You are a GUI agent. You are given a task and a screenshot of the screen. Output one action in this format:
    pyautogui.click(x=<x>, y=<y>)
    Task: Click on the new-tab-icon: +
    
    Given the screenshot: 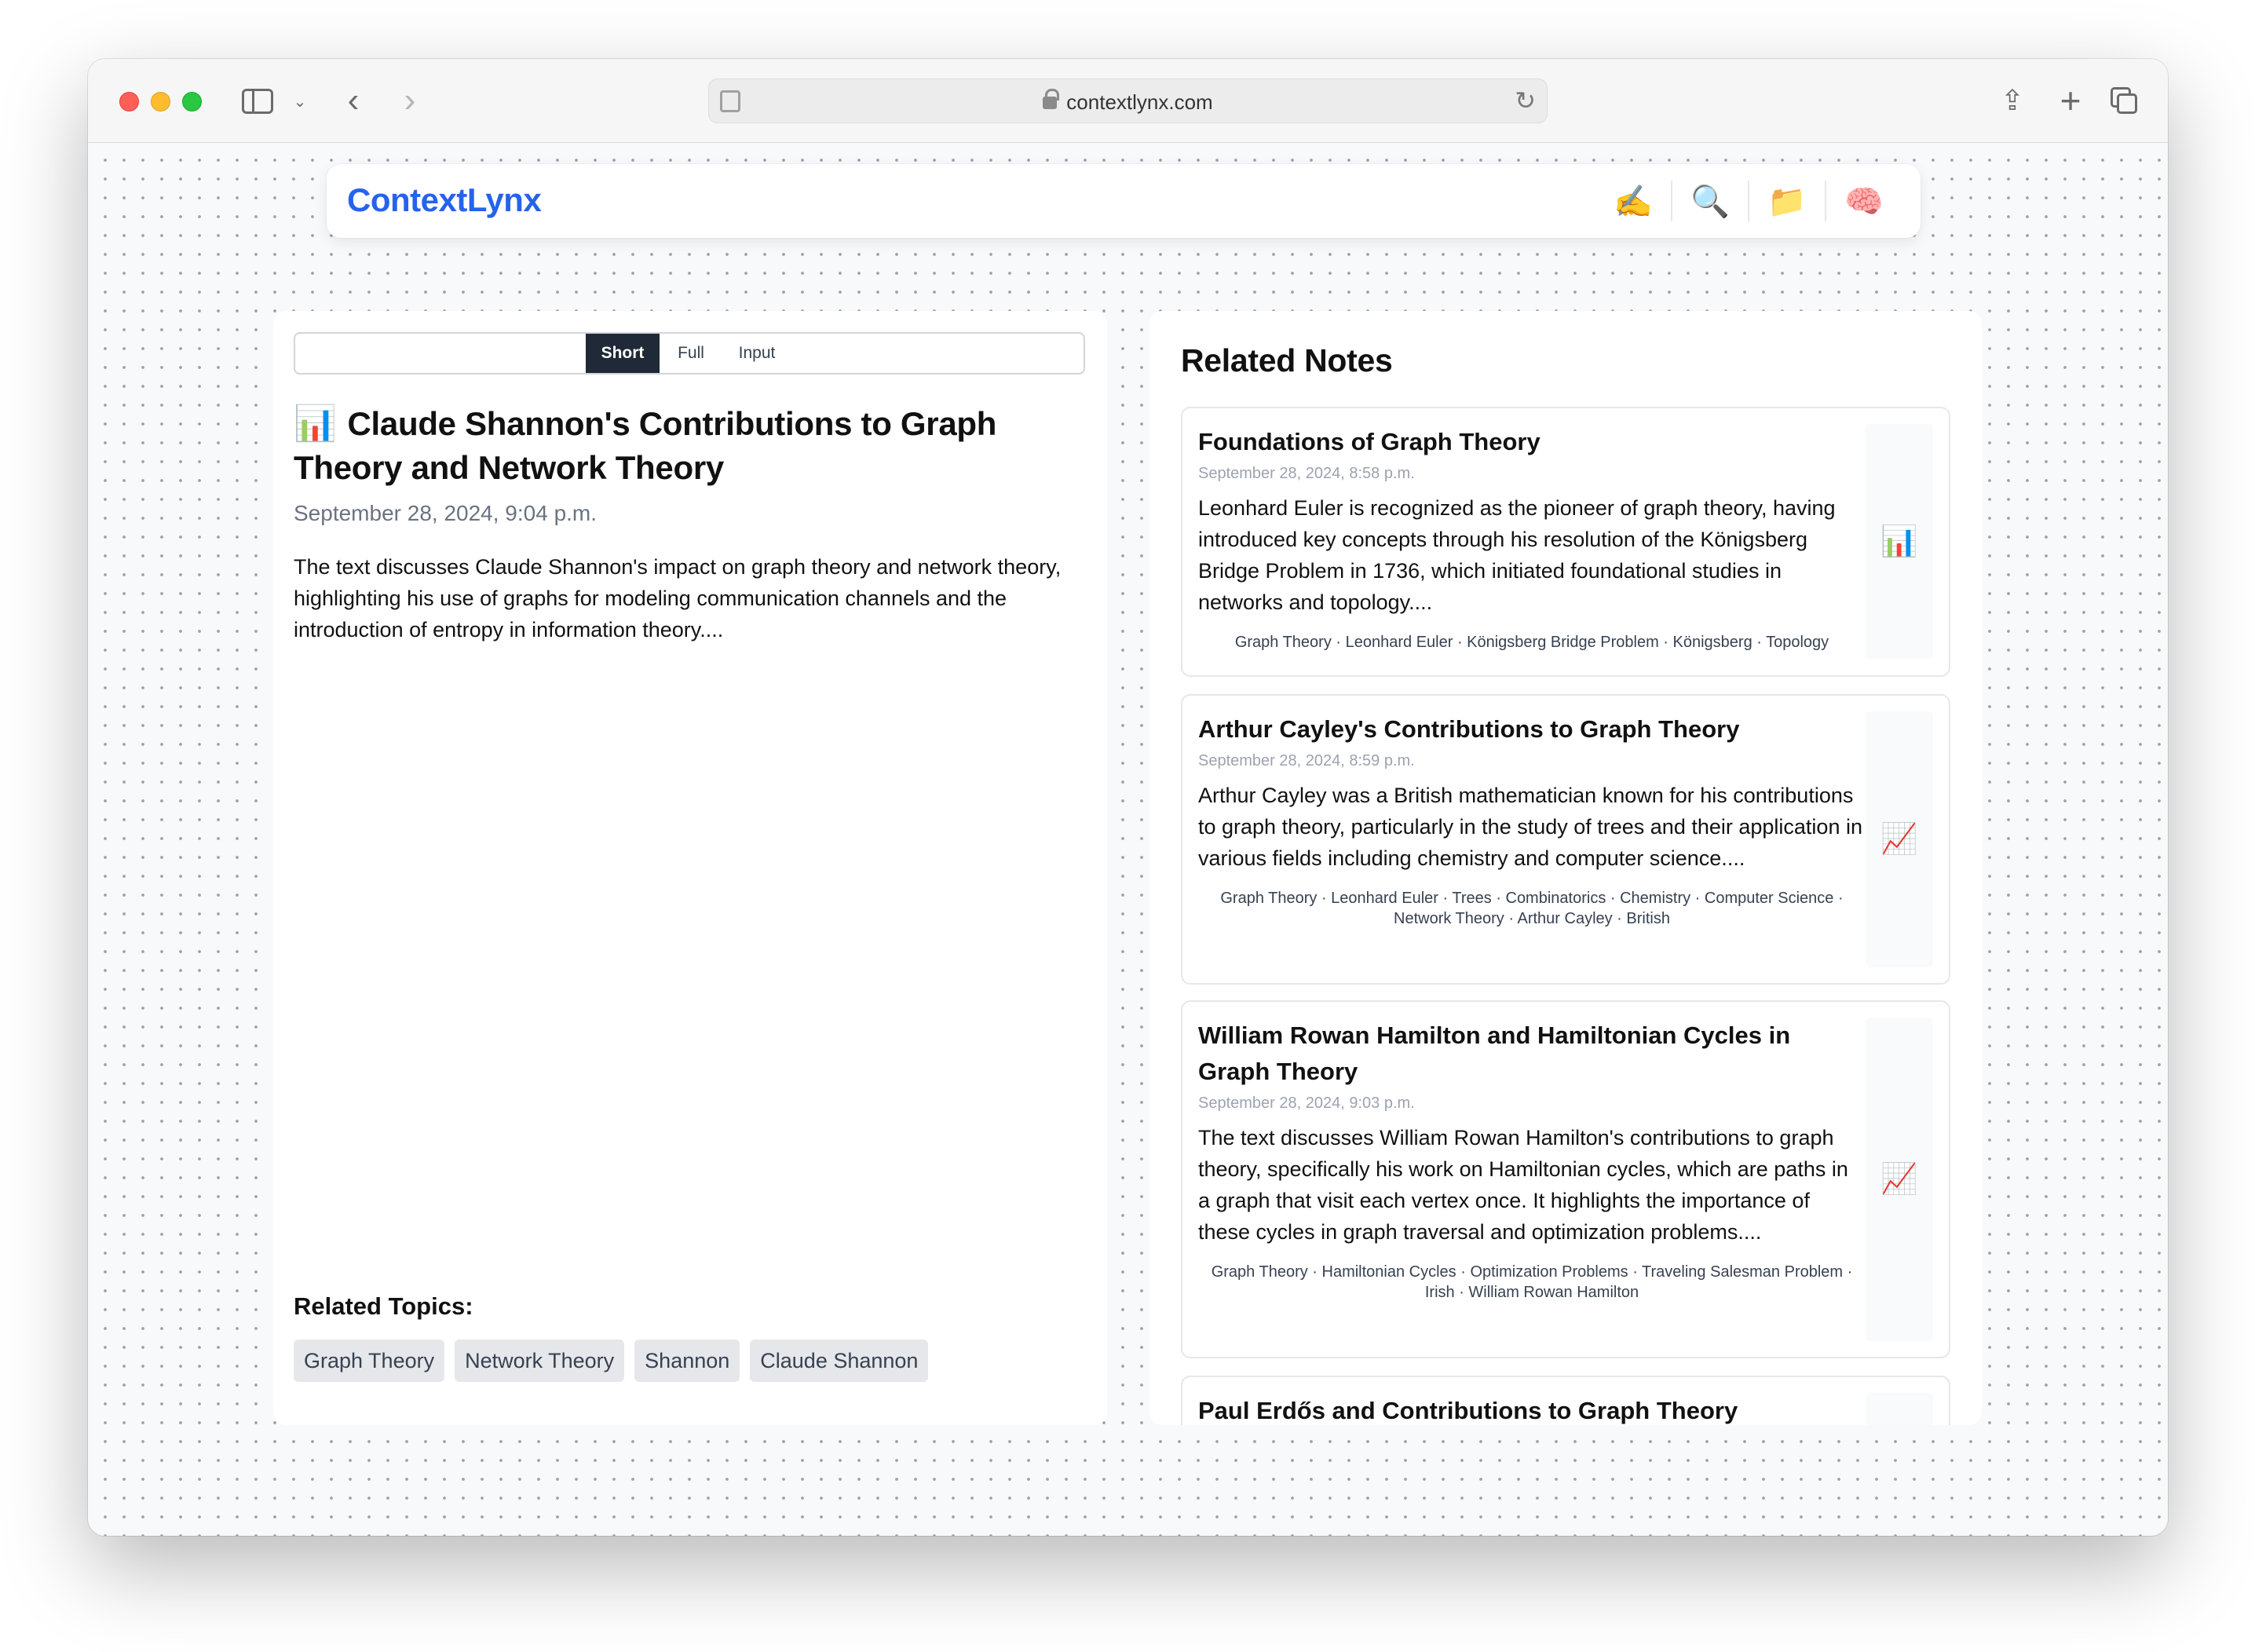 What is the action you would take?
    pyautogui.click(x=2070, y=100)
    